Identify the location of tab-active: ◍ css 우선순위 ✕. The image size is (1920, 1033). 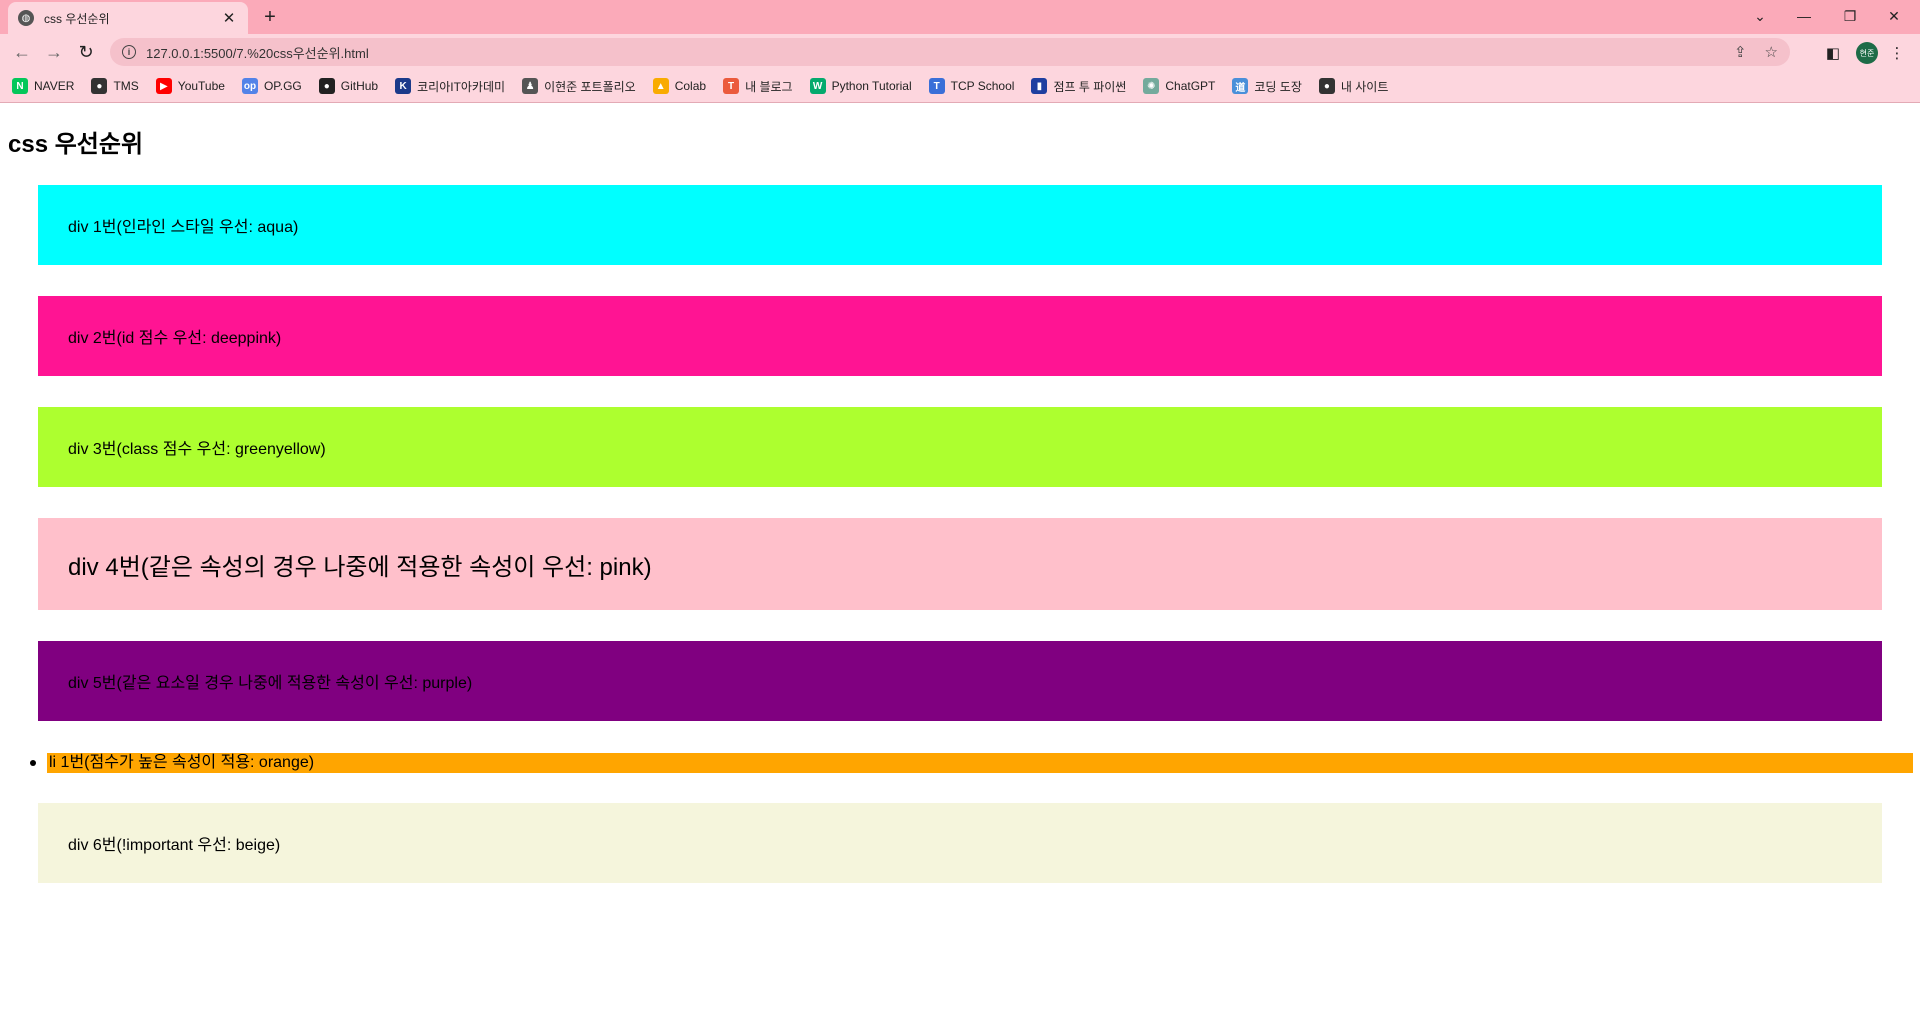
(128, 18).